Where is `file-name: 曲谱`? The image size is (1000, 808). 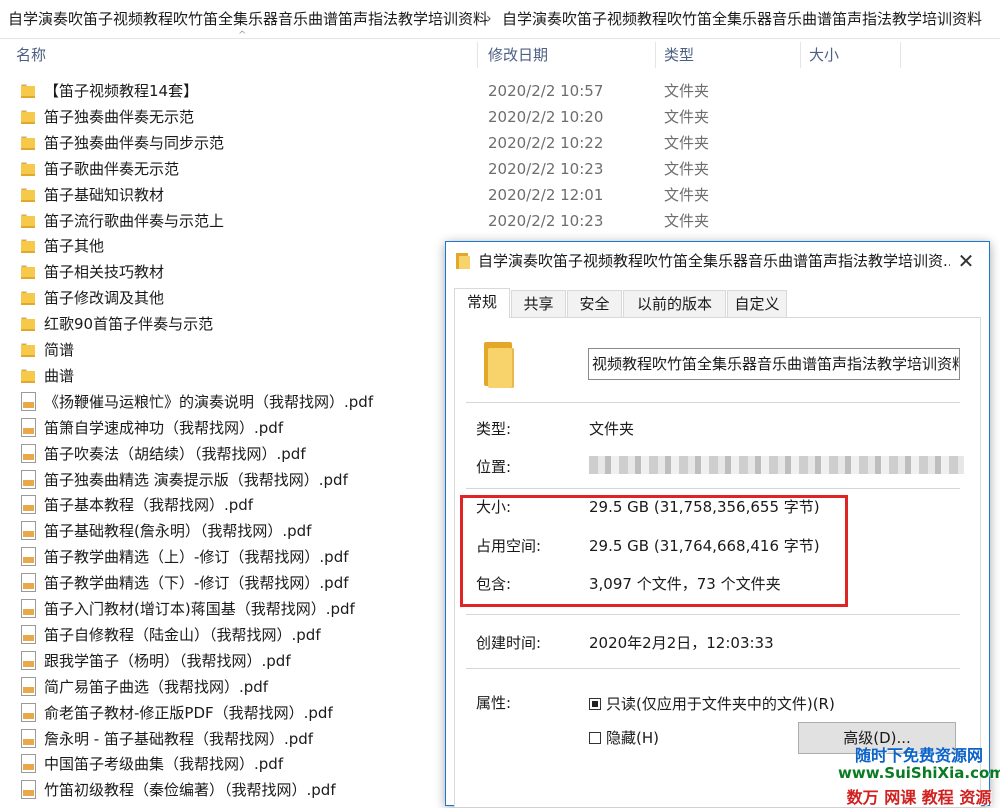
file-name: 曲谱 is located at coordinates (59, 375).